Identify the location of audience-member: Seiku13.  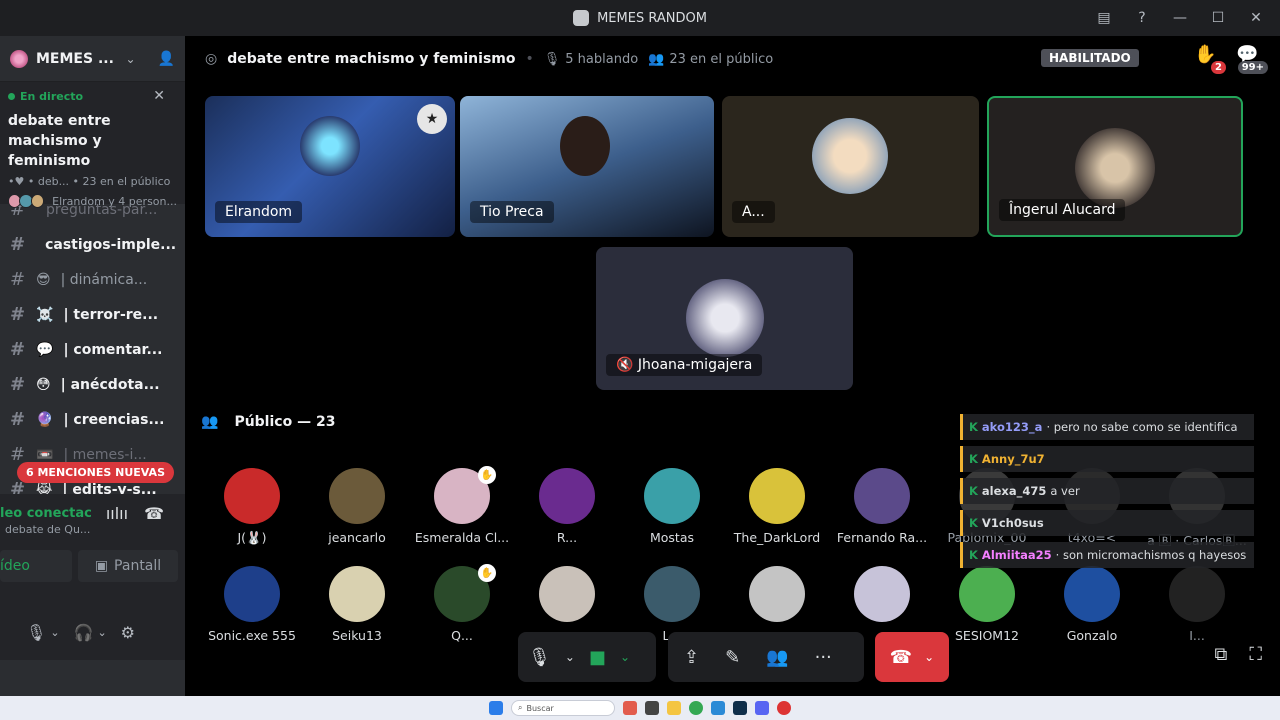
(357, 604).